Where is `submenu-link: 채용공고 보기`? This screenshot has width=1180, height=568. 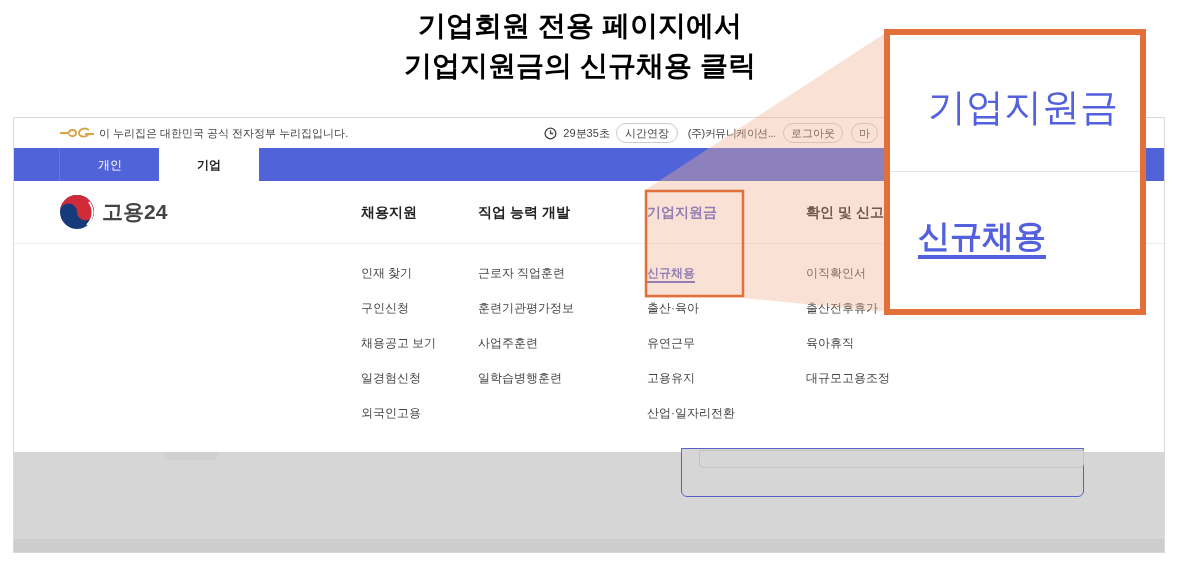
submenu-link: 채용공고 보기 is located at coordinates (399, 351).